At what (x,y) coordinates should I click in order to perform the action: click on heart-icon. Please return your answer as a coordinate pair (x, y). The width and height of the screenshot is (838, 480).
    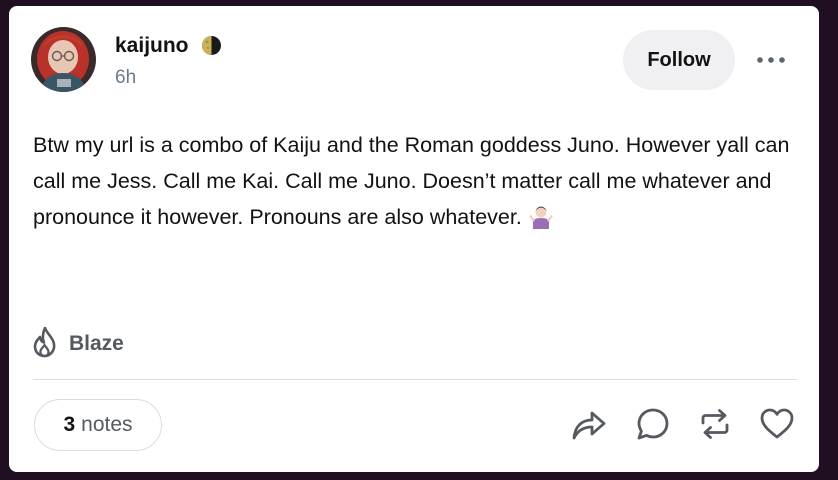
    Looking at the image, I should click on (777, 426).